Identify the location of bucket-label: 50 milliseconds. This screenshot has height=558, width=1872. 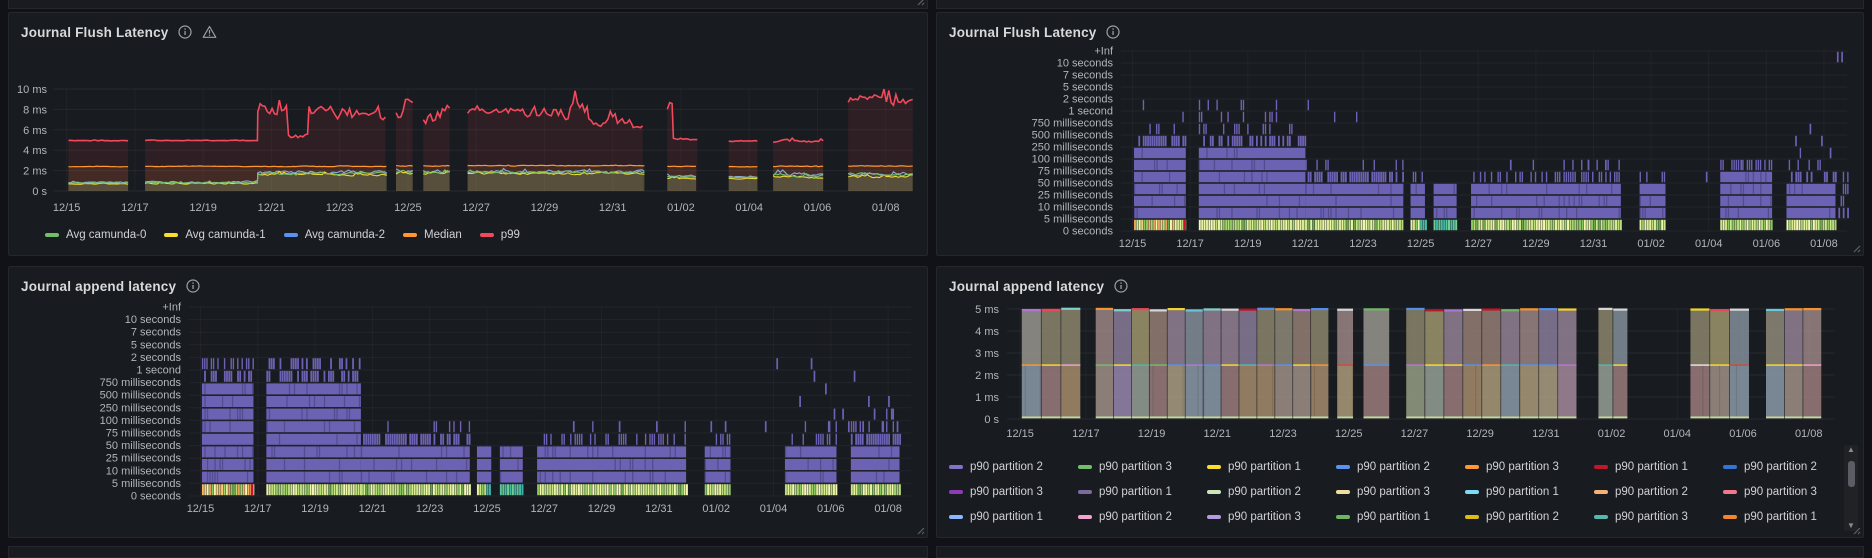
(1076, 184).